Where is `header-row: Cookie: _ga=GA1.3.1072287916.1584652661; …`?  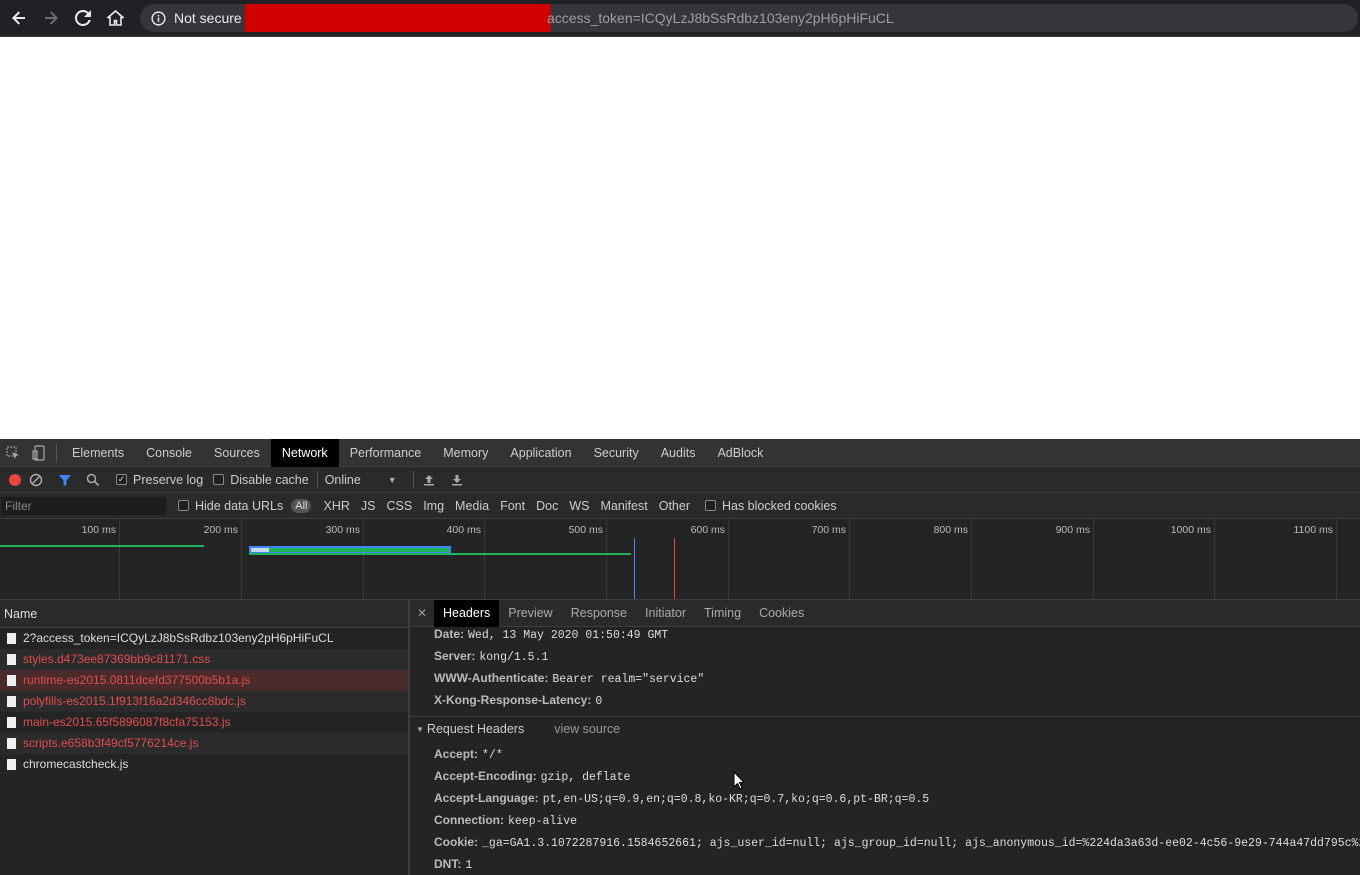 header-row: Cookie: _ga=GA1.3.1072287916.1584652661; … is located at coordinates (897, 842).